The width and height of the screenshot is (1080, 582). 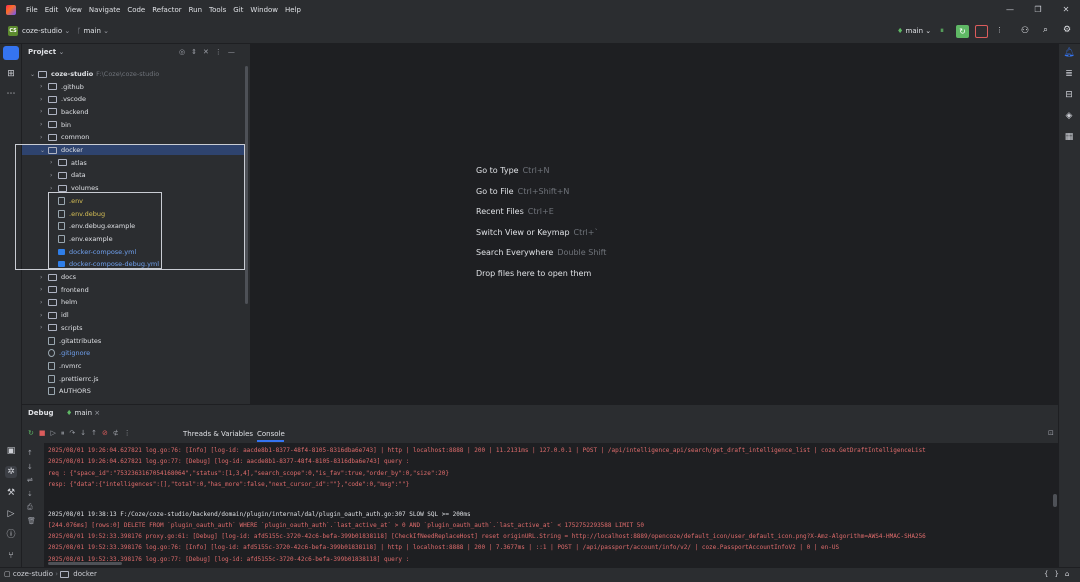 What do you see at coordinates (1055, 500) in the screenshot?
I see `console-scrollbar` at bounding box center [1055, 500].